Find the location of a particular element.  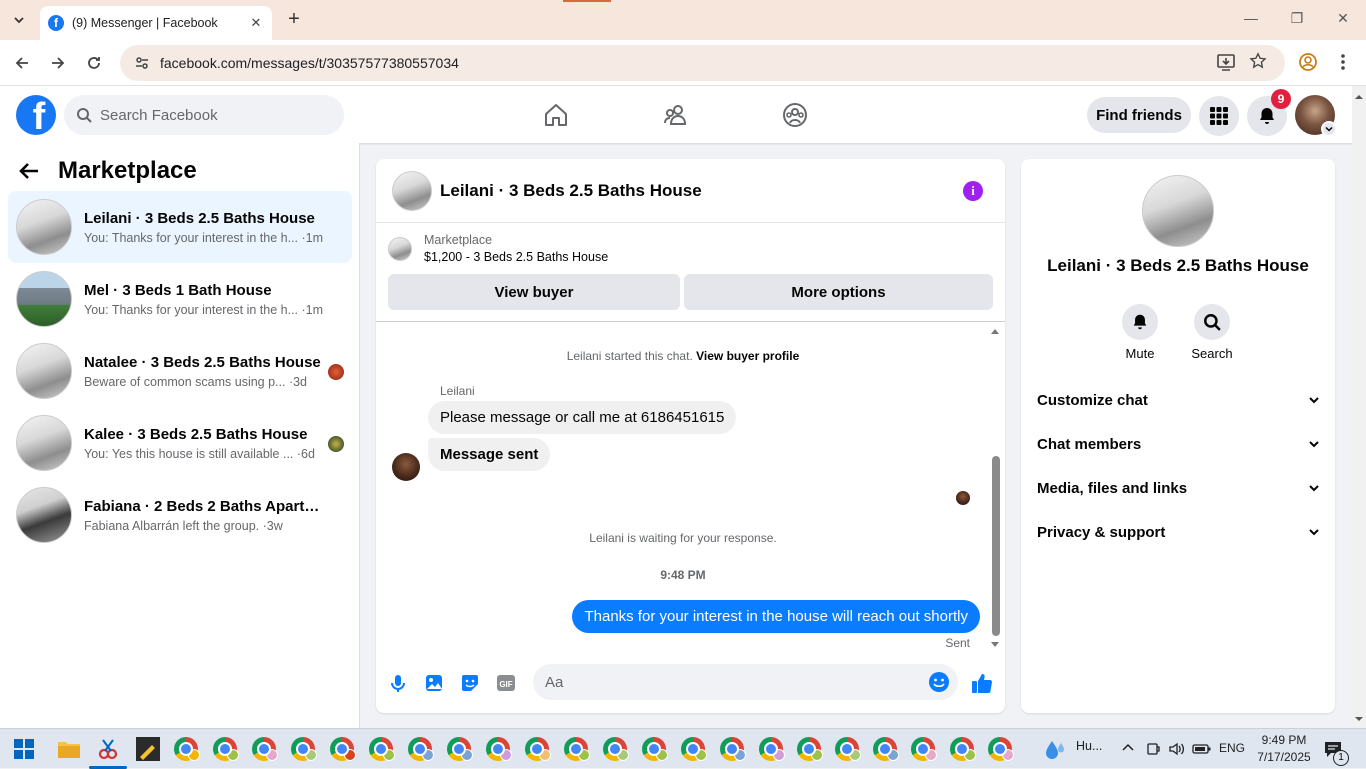

device-icon is located at coordinates (1153, 749).